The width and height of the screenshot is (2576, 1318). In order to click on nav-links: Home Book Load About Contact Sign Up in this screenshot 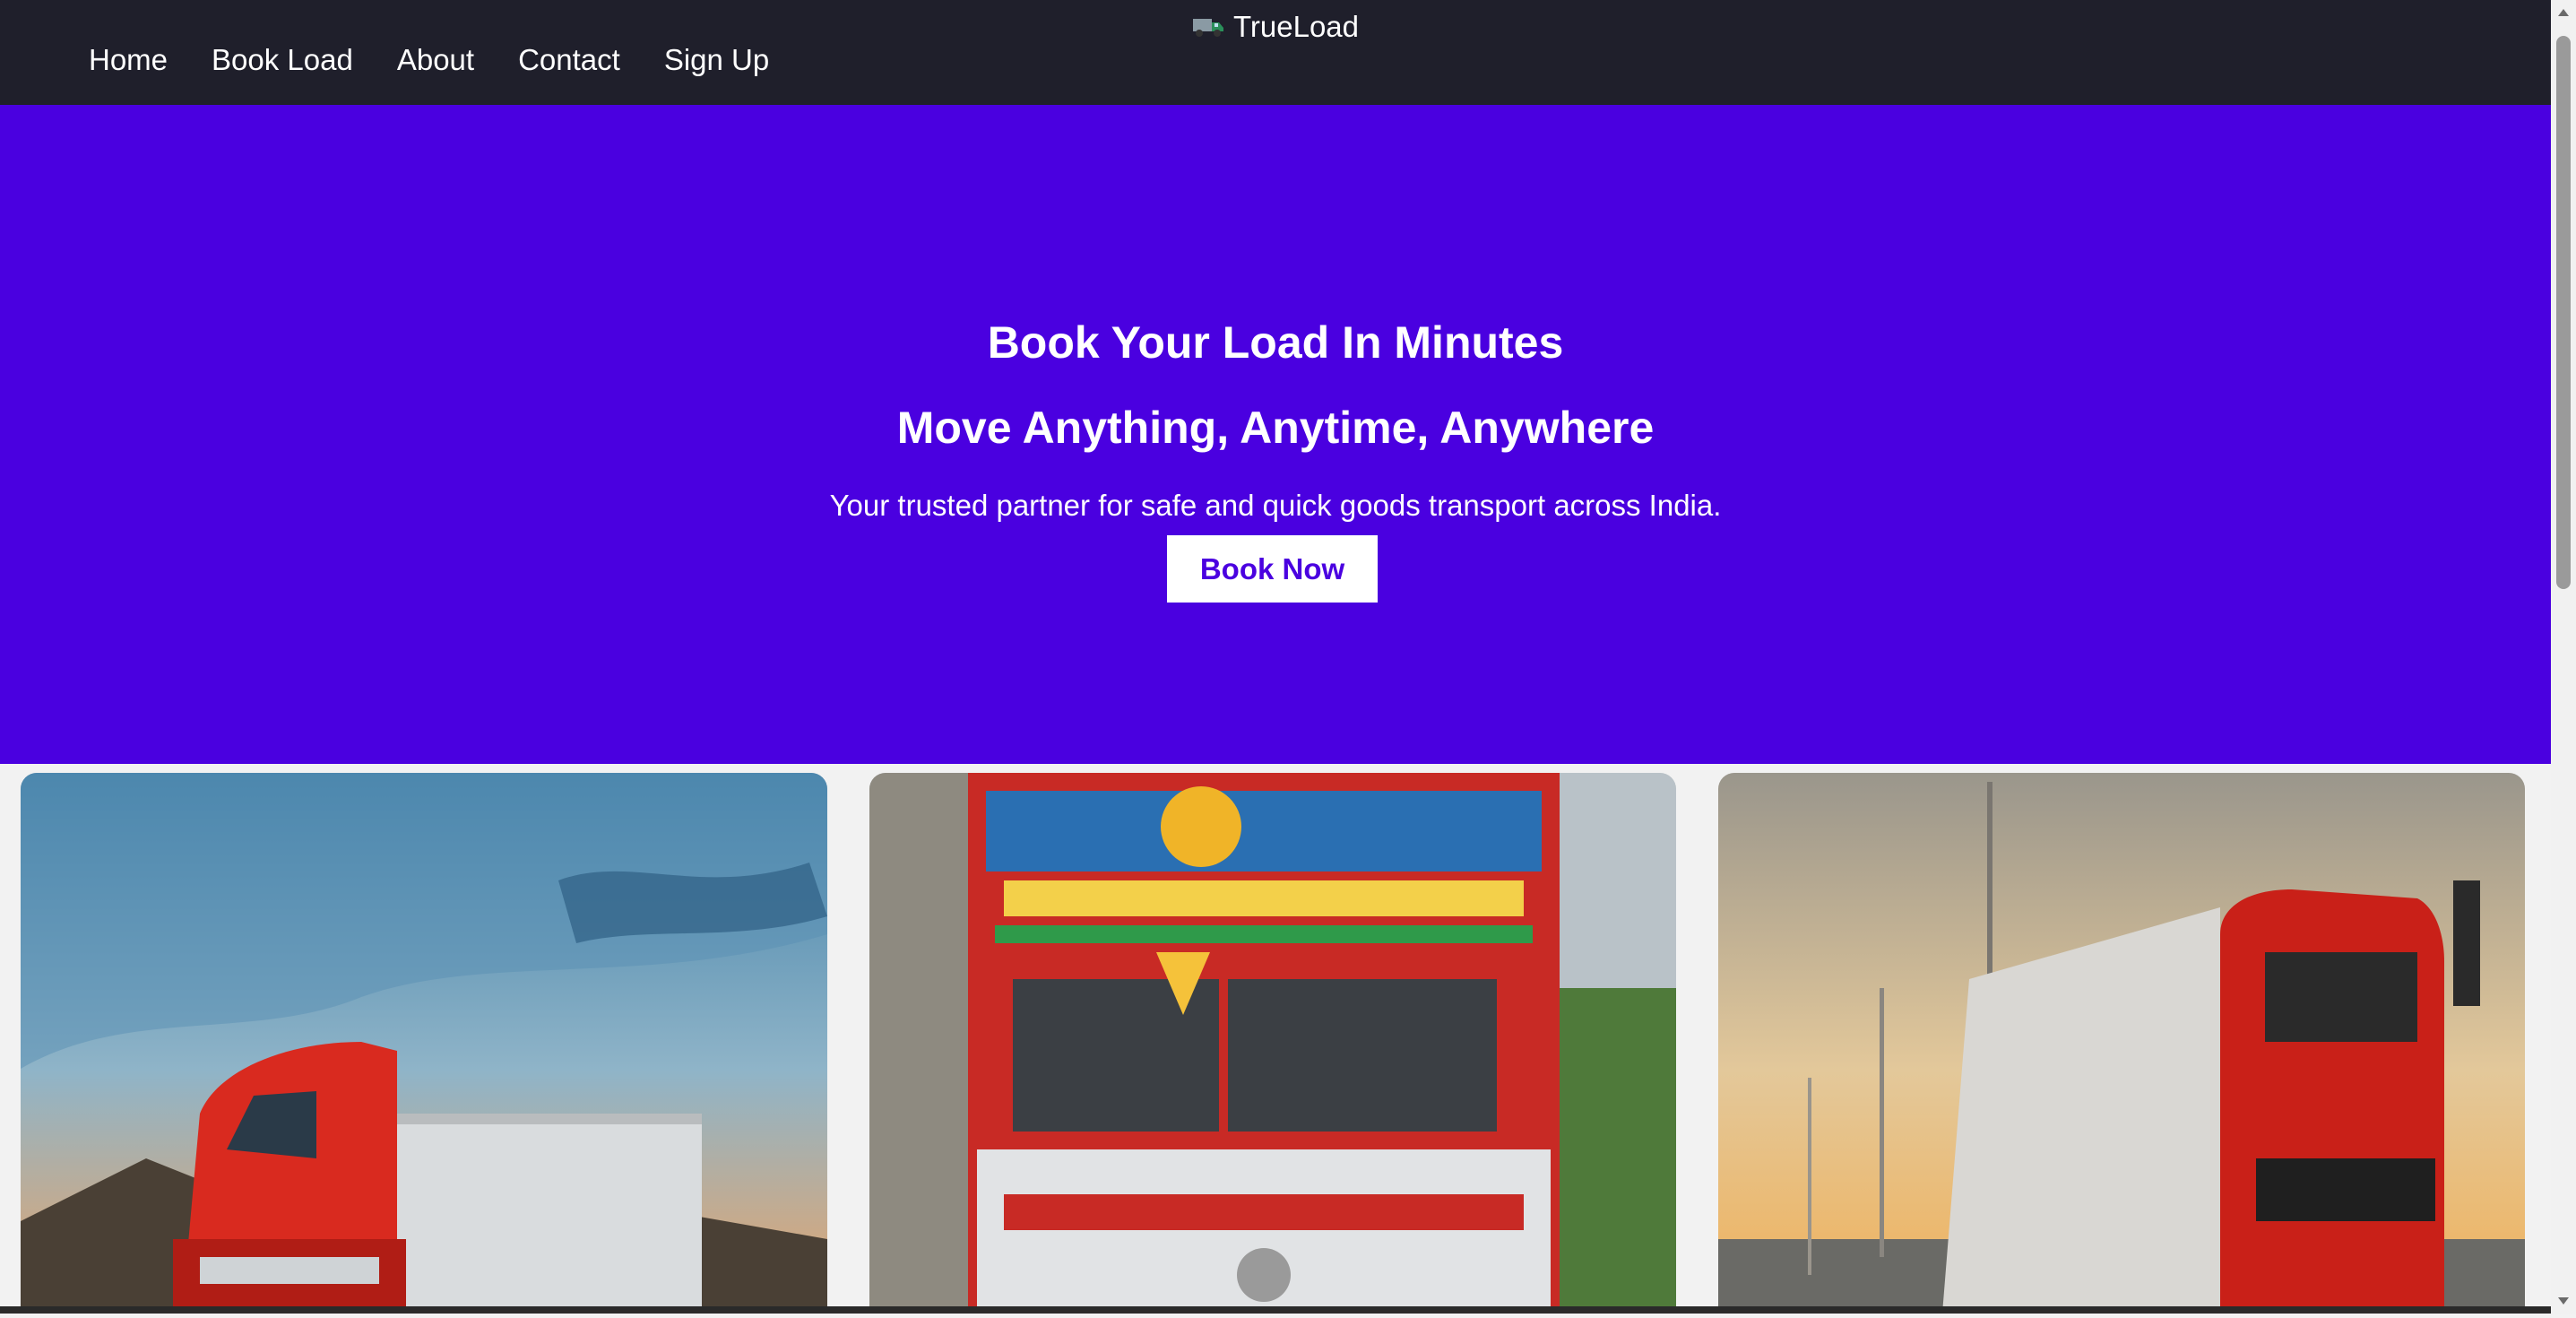, I will do `click(429, 60)`.